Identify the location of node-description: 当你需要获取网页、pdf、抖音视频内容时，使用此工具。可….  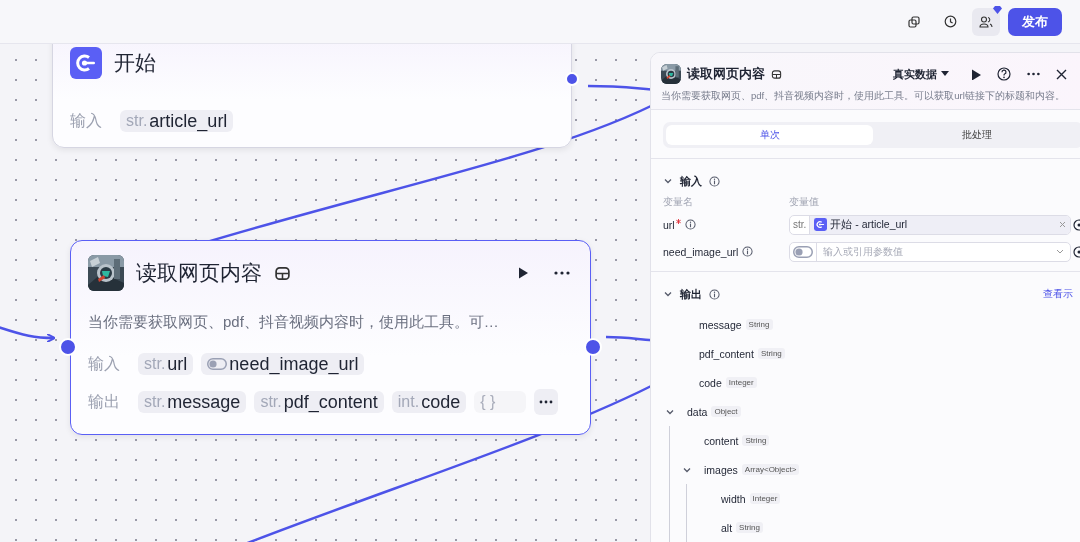
(294, 322).